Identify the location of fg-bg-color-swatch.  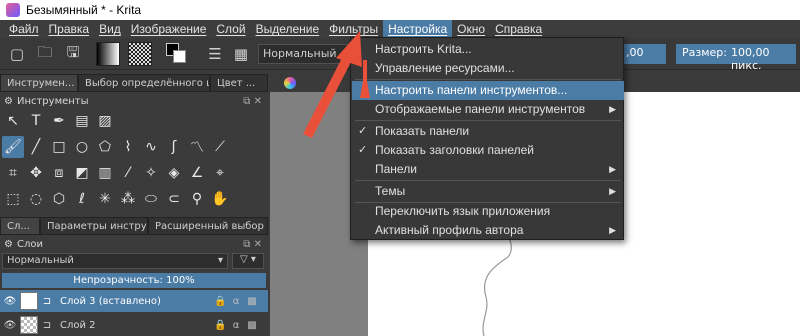
(176, 54).